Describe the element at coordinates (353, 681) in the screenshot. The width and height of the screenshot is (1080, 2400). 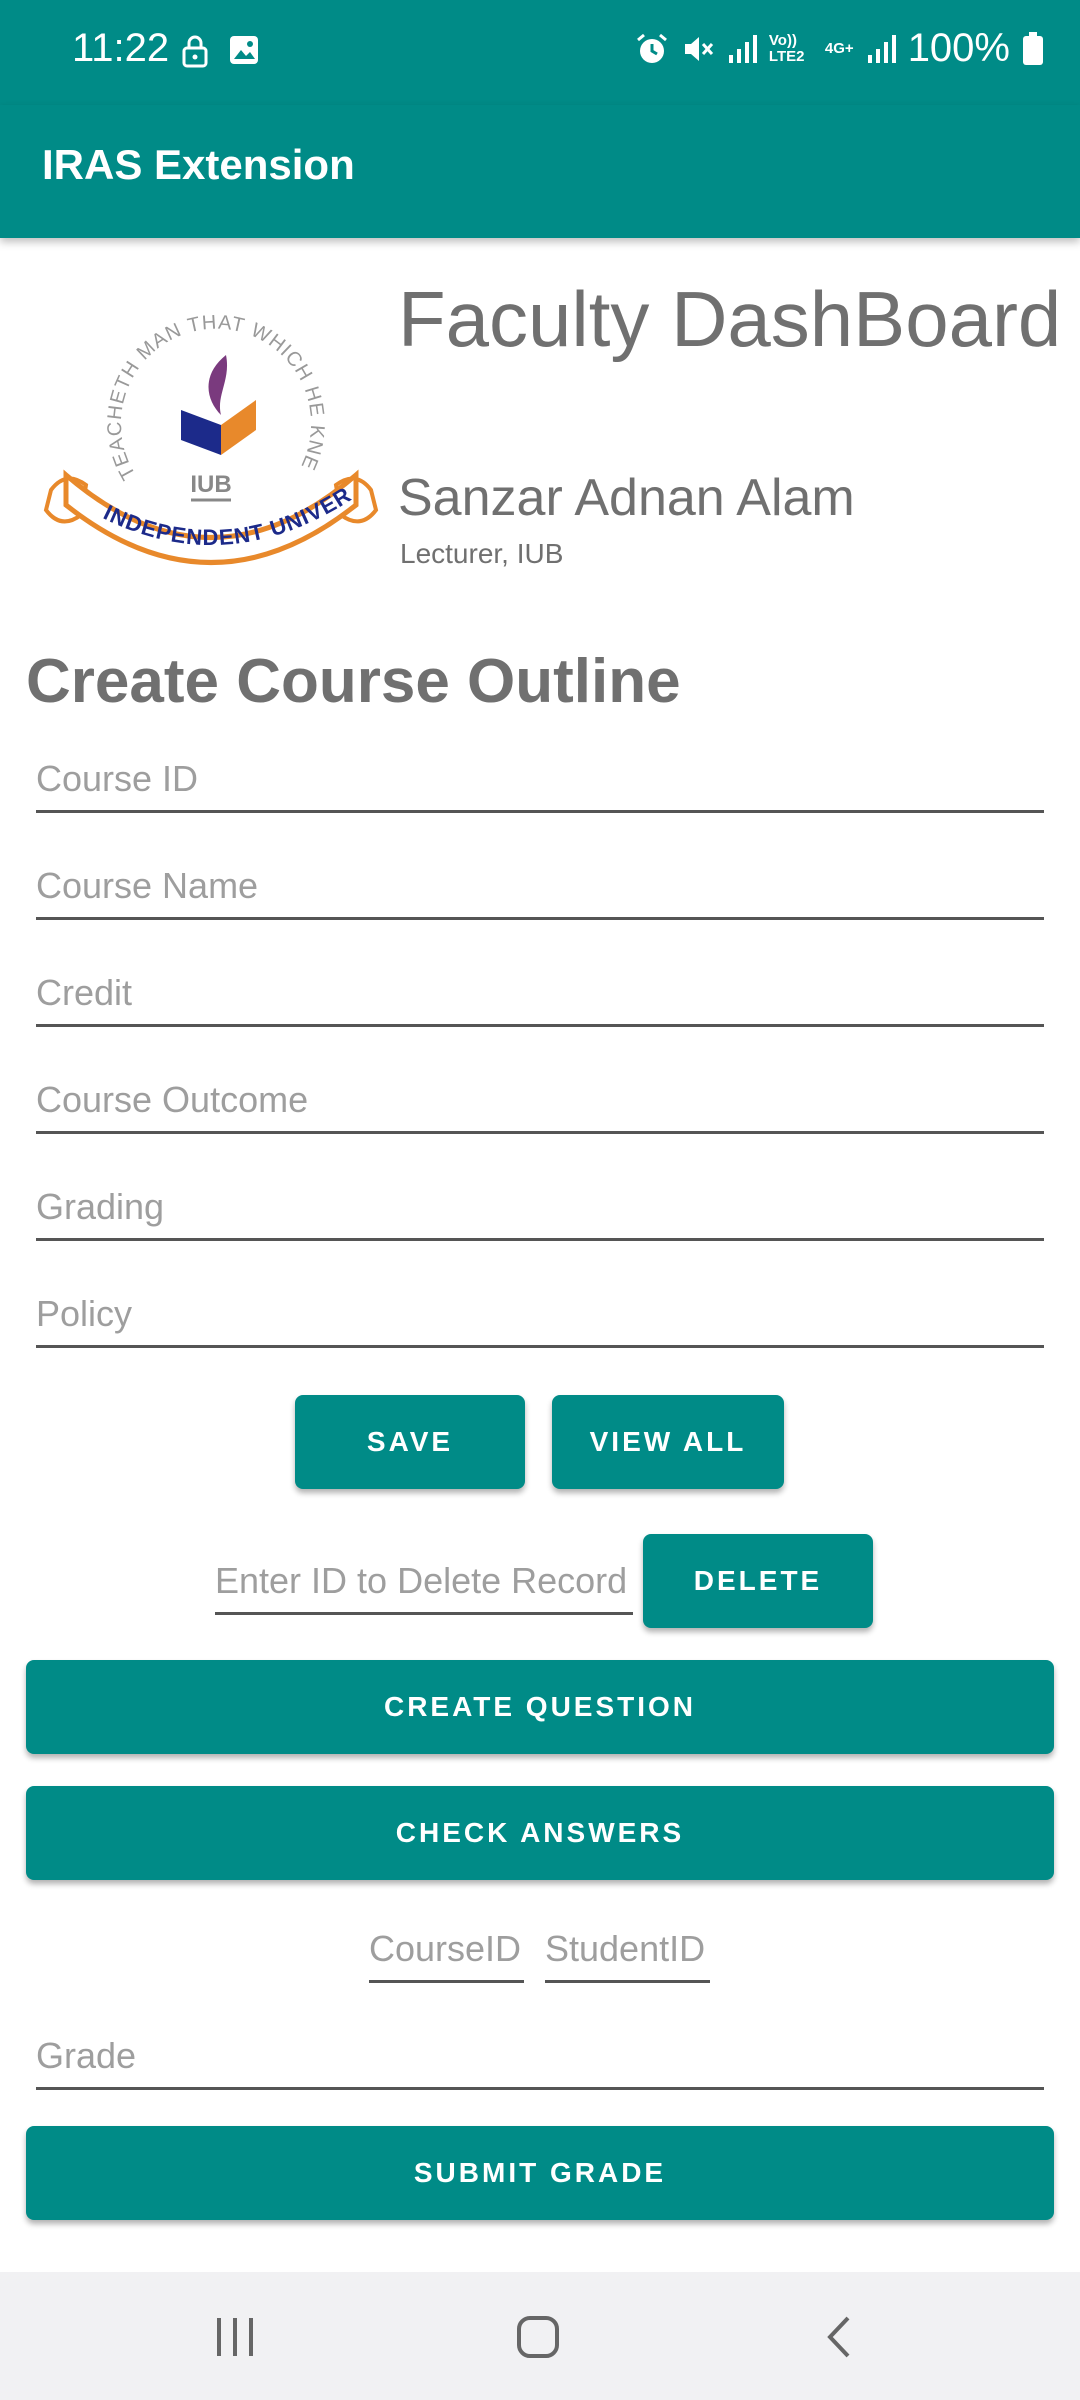
I see `section-title: Create Course Outline` at that location.